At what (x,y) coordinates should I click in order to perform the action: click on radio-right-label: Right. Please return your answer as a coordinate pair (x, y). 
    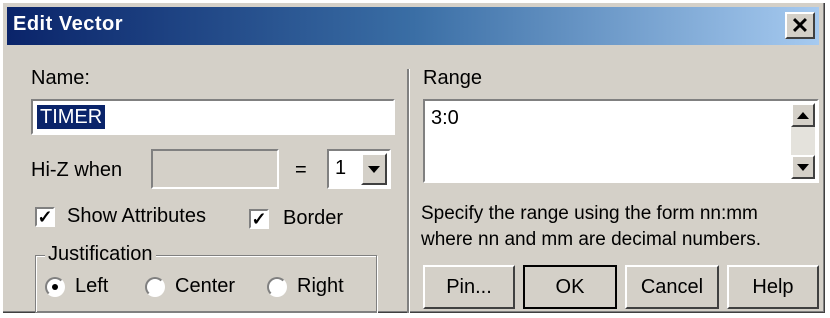
    Looking at the image, I should click on (320, 286).